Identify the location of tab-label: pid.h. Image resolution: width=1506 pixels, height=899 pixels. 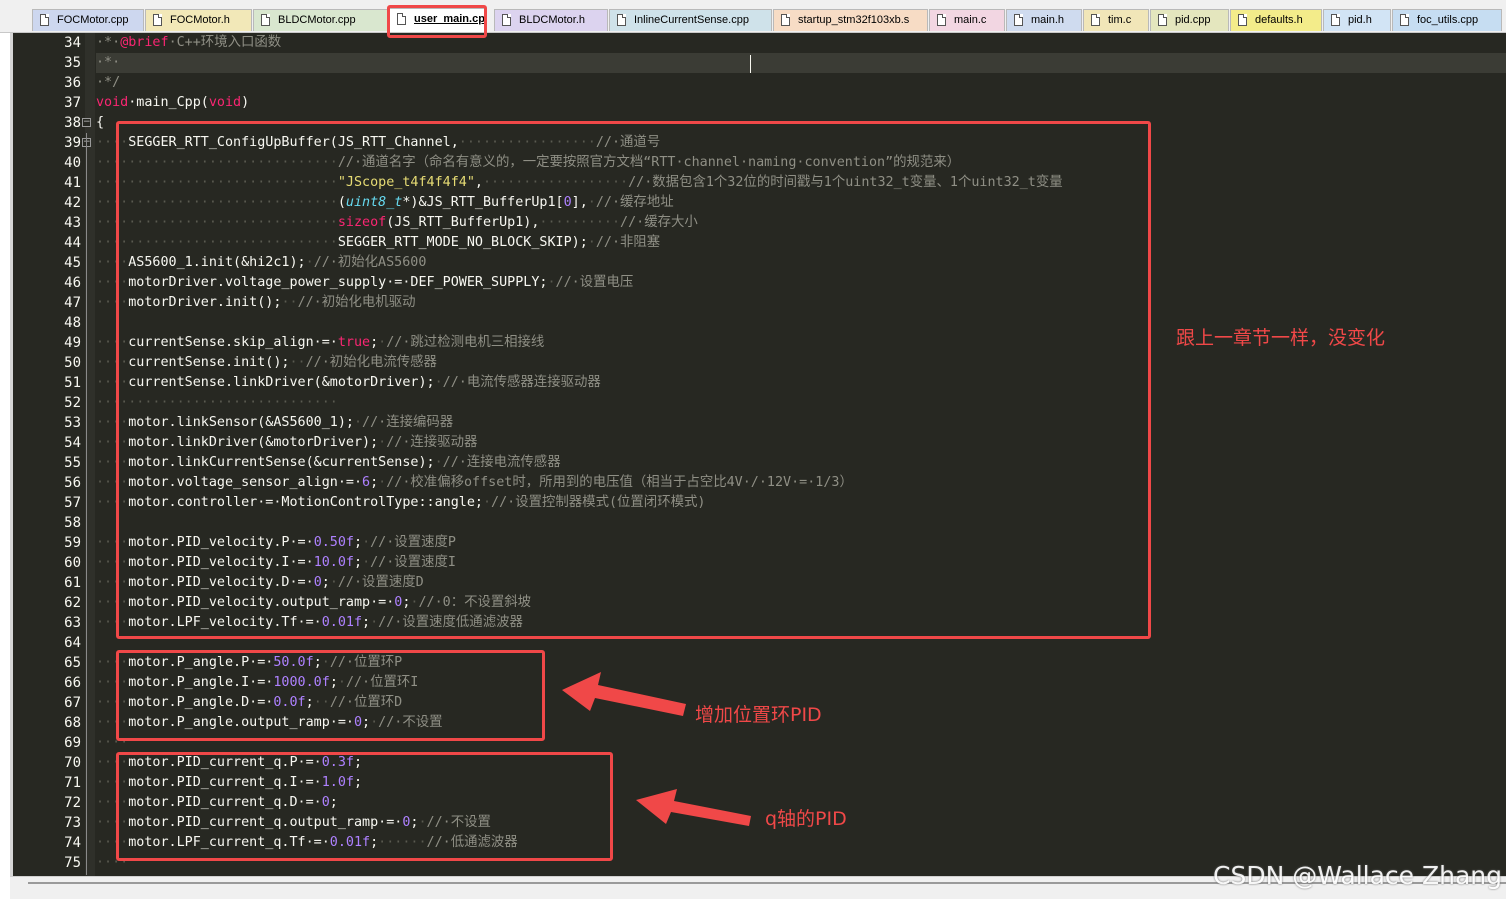
(1360, 20).